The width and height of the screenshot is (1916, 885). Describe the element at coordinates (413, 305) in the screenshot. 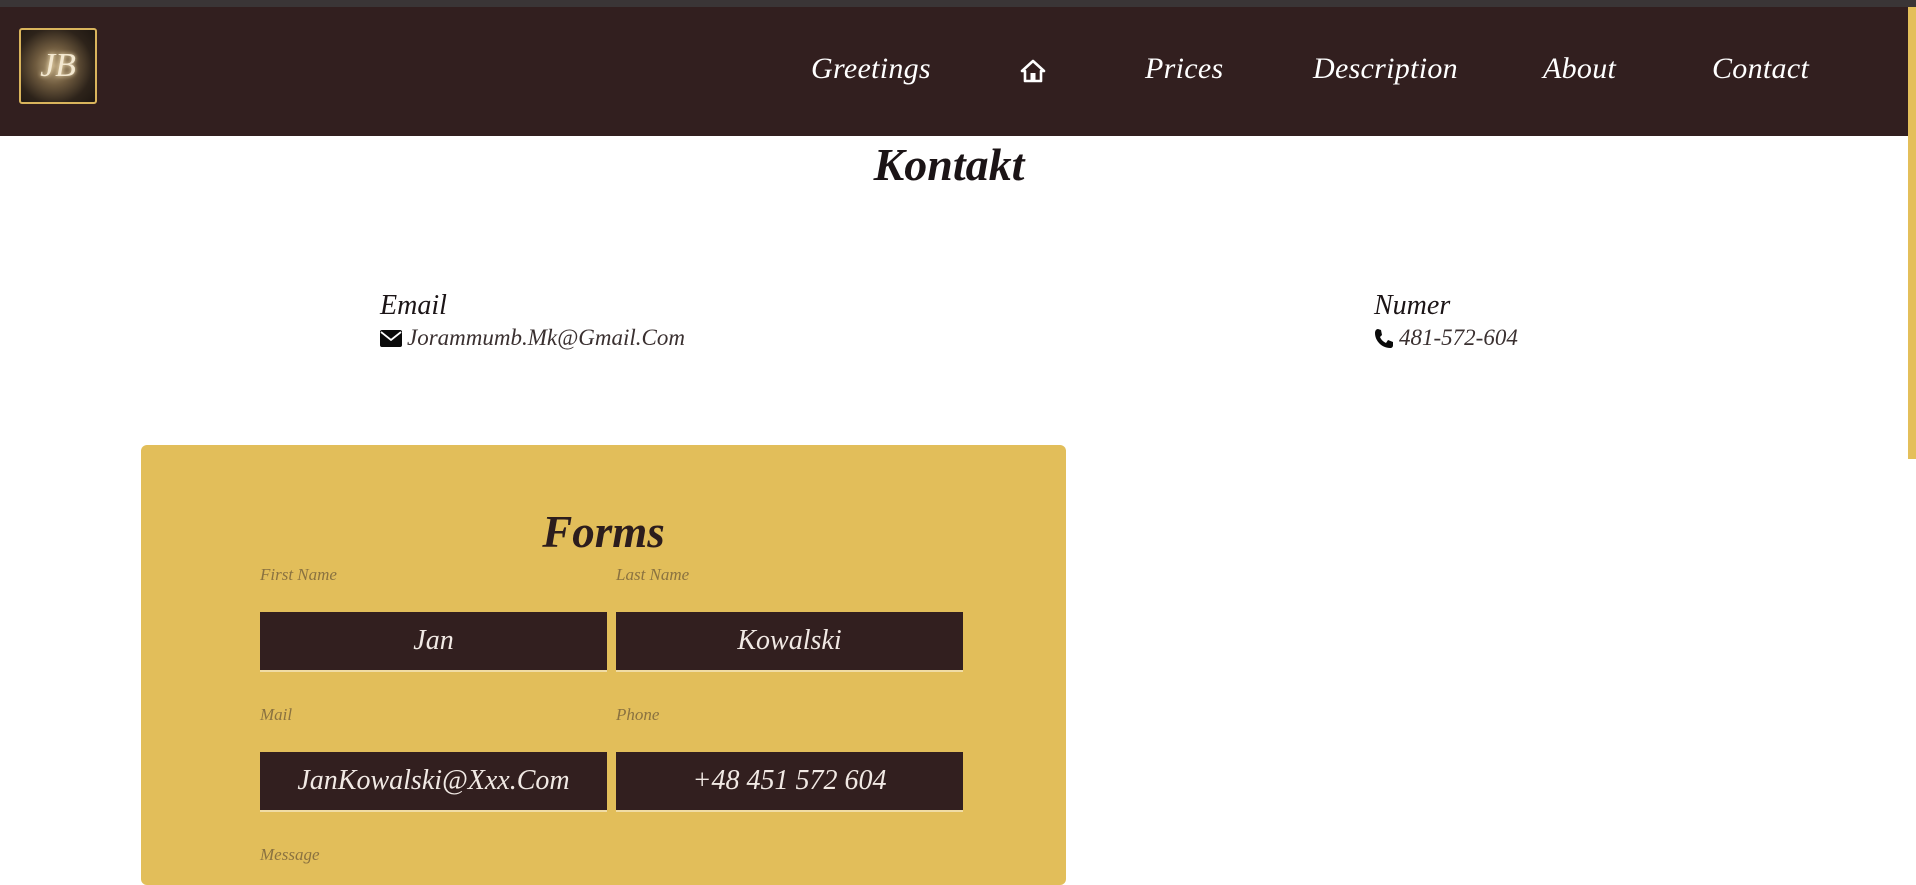

I see `email-label: Email` at that location.